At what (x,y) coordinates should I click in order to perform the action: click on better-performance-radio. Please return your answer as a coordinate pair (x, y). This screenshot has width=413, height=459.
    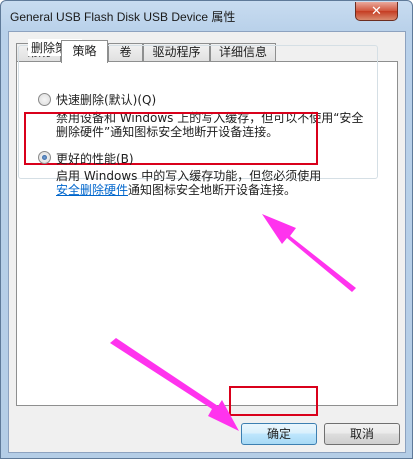
    Looking at the image, I should click on (44, 157).